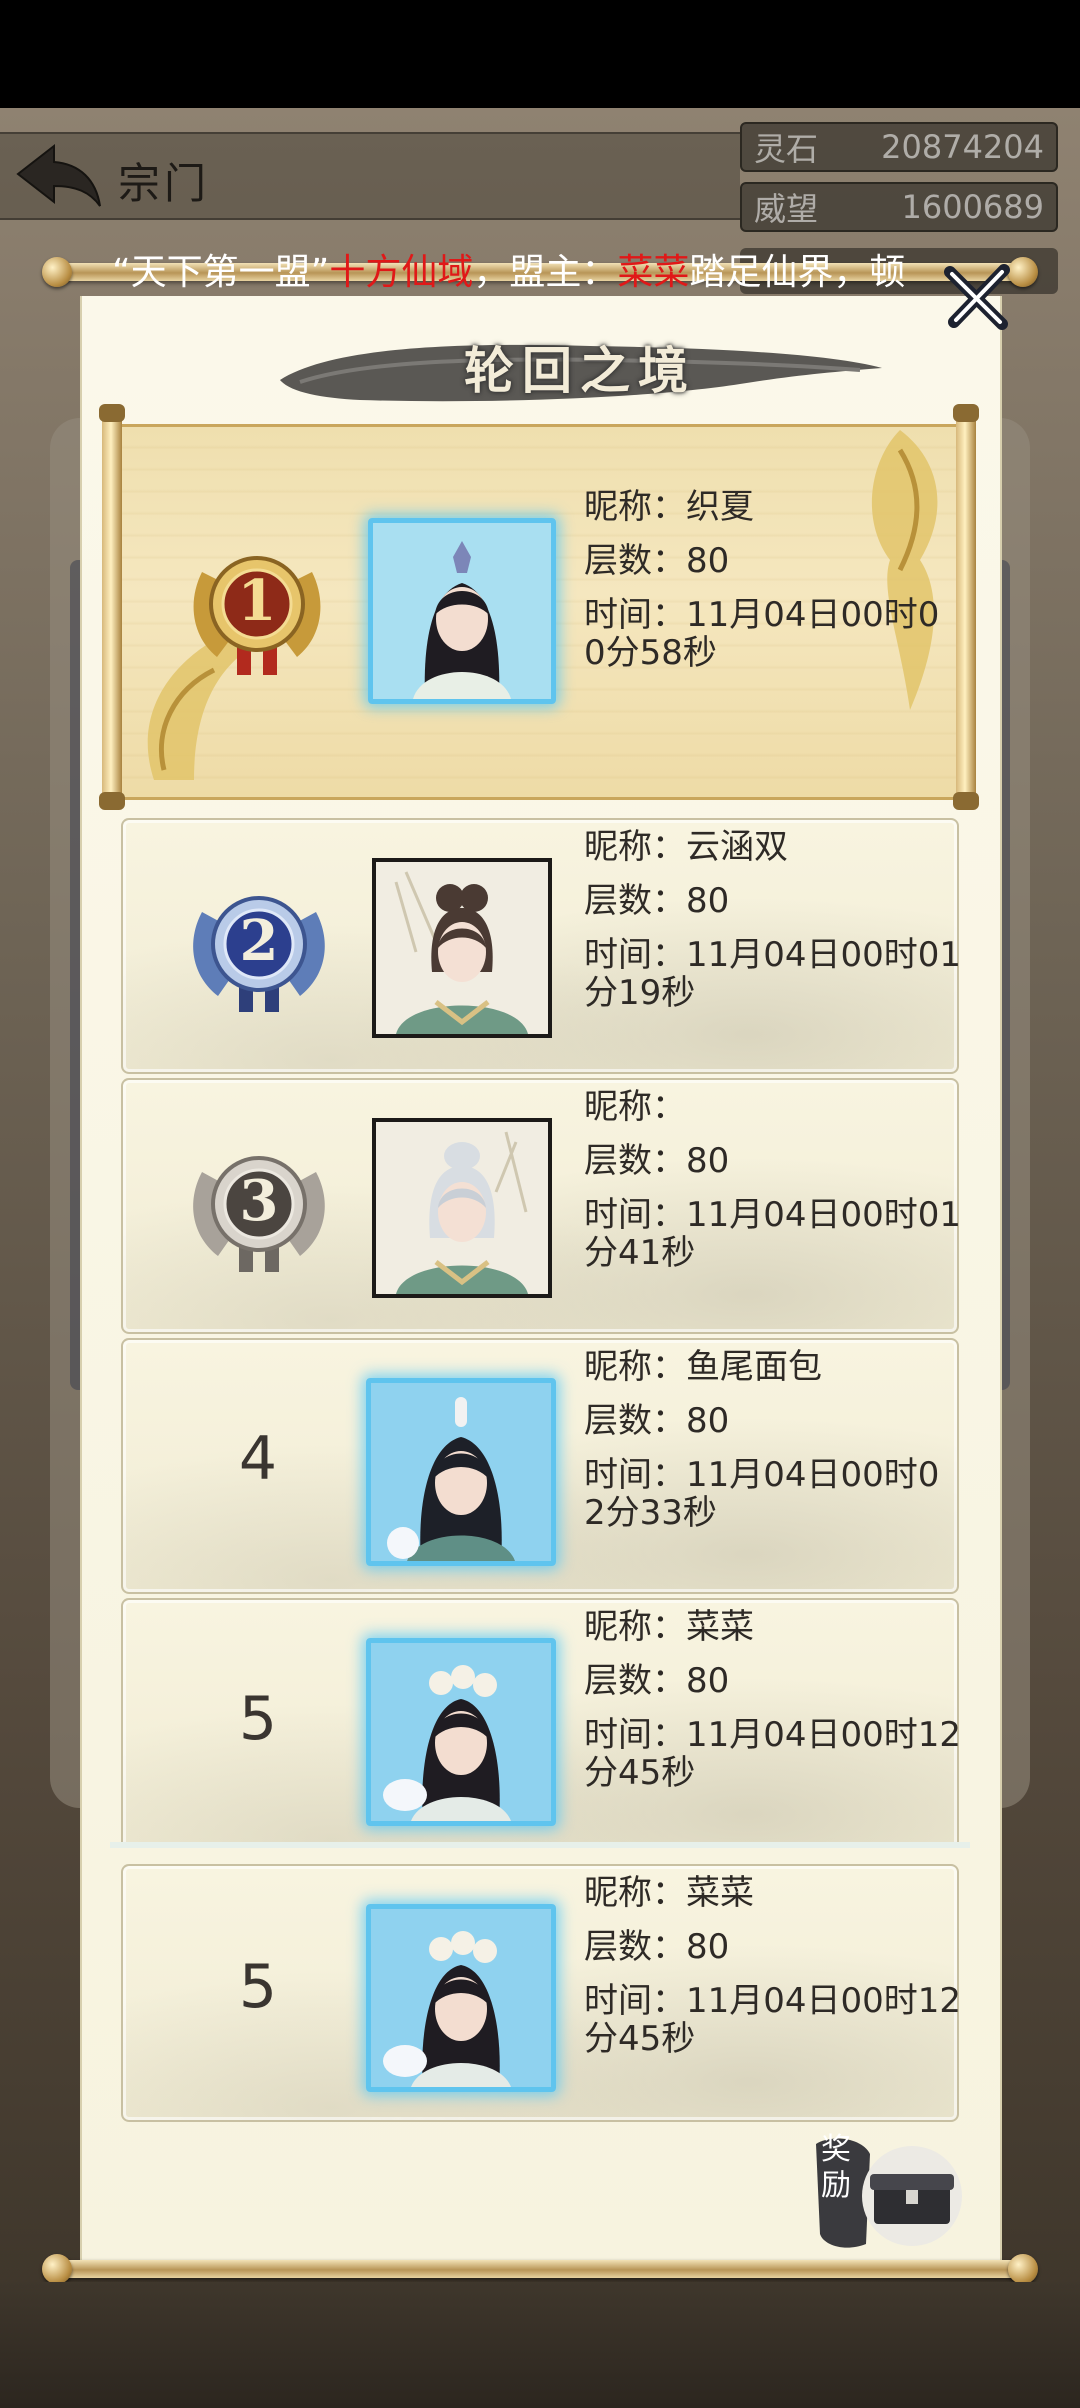 Image resolution: width=1080 pixels, height=2408 pixels. I want to click on male-portrait-icon, so click(461, 1472).